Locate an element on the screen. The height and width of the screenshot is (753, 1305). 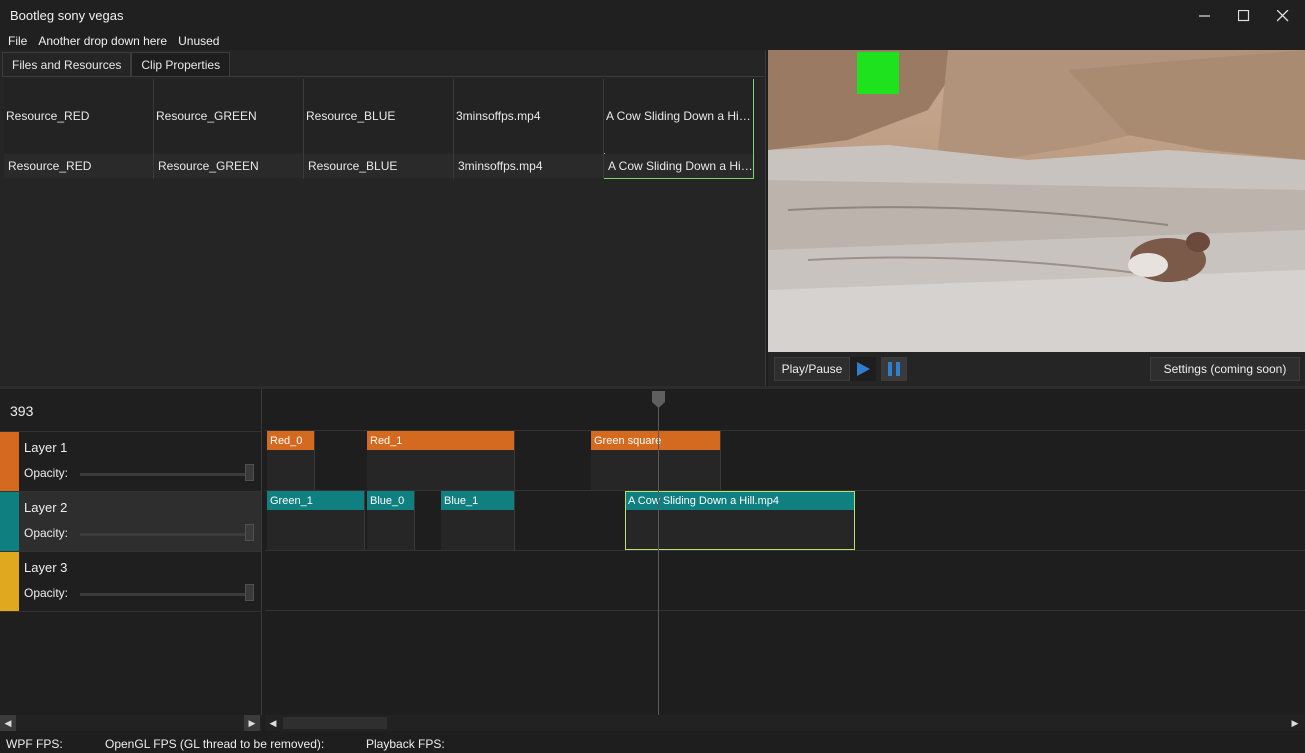
resource-item: Resource_GREEN Resource_GREEN is located at coordinates (229, 129).